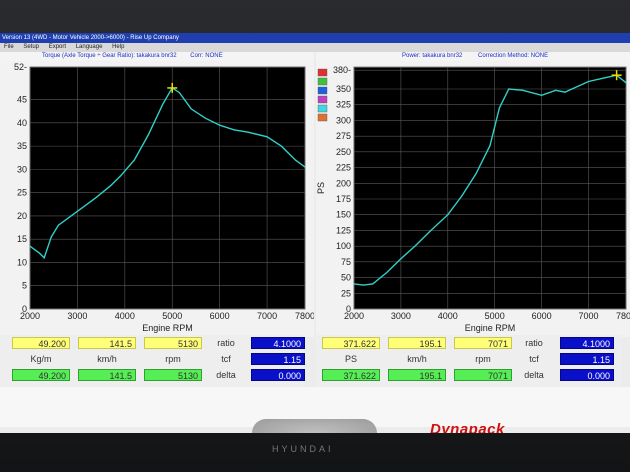  What do you see at coordinates (226, 359) in the screenshot?
I see `tcf-label: tcf` at bounding box center [226, 359].